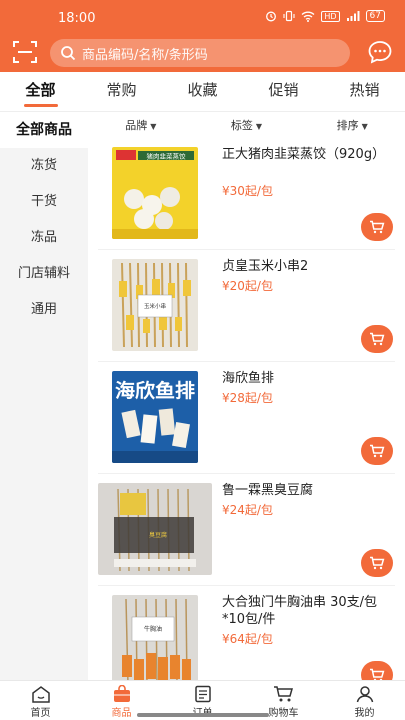 The width and height of the screenshot is (405, 720). I want to click on product-card: 牛胸油 大合独门牛胸油串 30支/包*10包/件 ¥64起/包, so click(246, 633).